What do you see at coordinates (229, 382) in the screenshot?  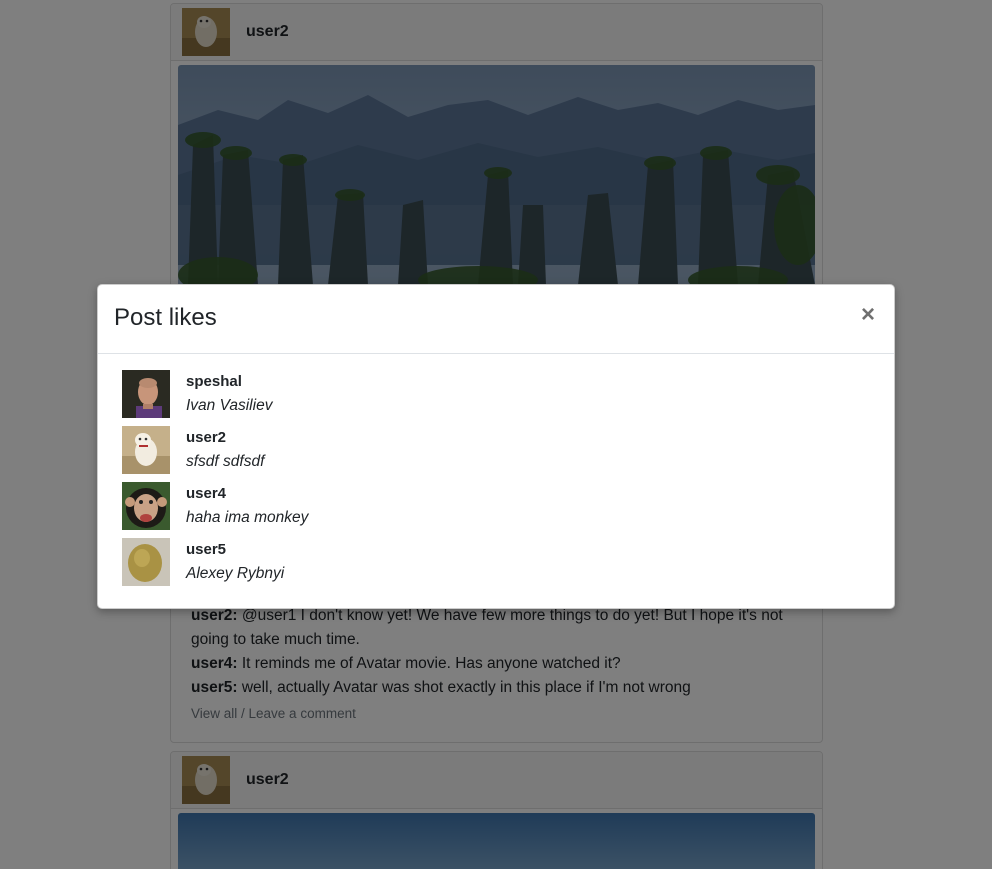 I see `like-username: speshal` at bounding box center [229, 382].